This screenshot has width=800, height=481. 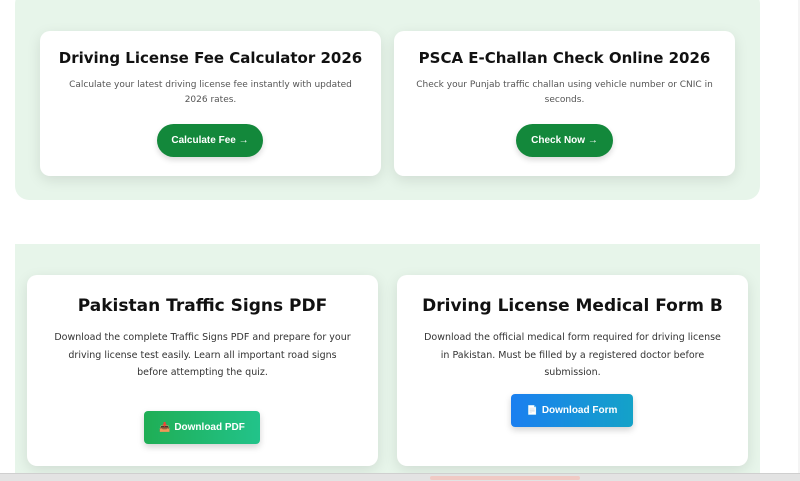 I want to click on check-now-button: Check Now →, so click(x=564, y=140).